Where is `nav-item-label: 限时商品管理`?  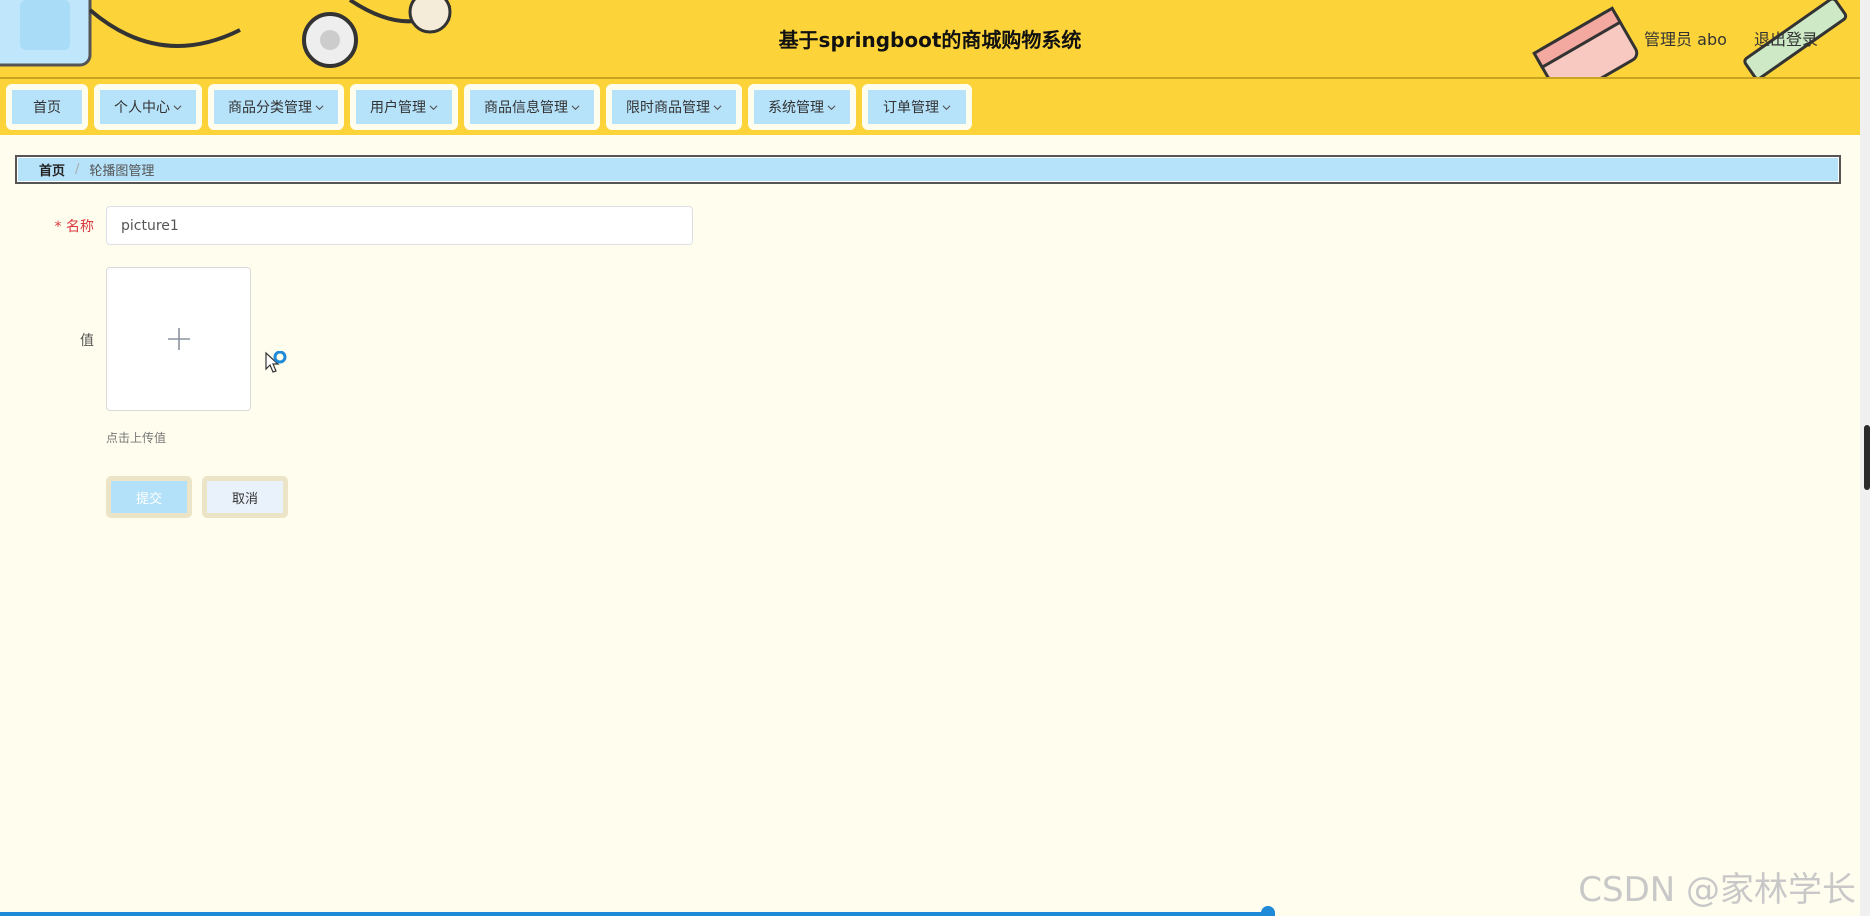
nav-item-label: 限时商品管理 is located at coordinates (668, 108).